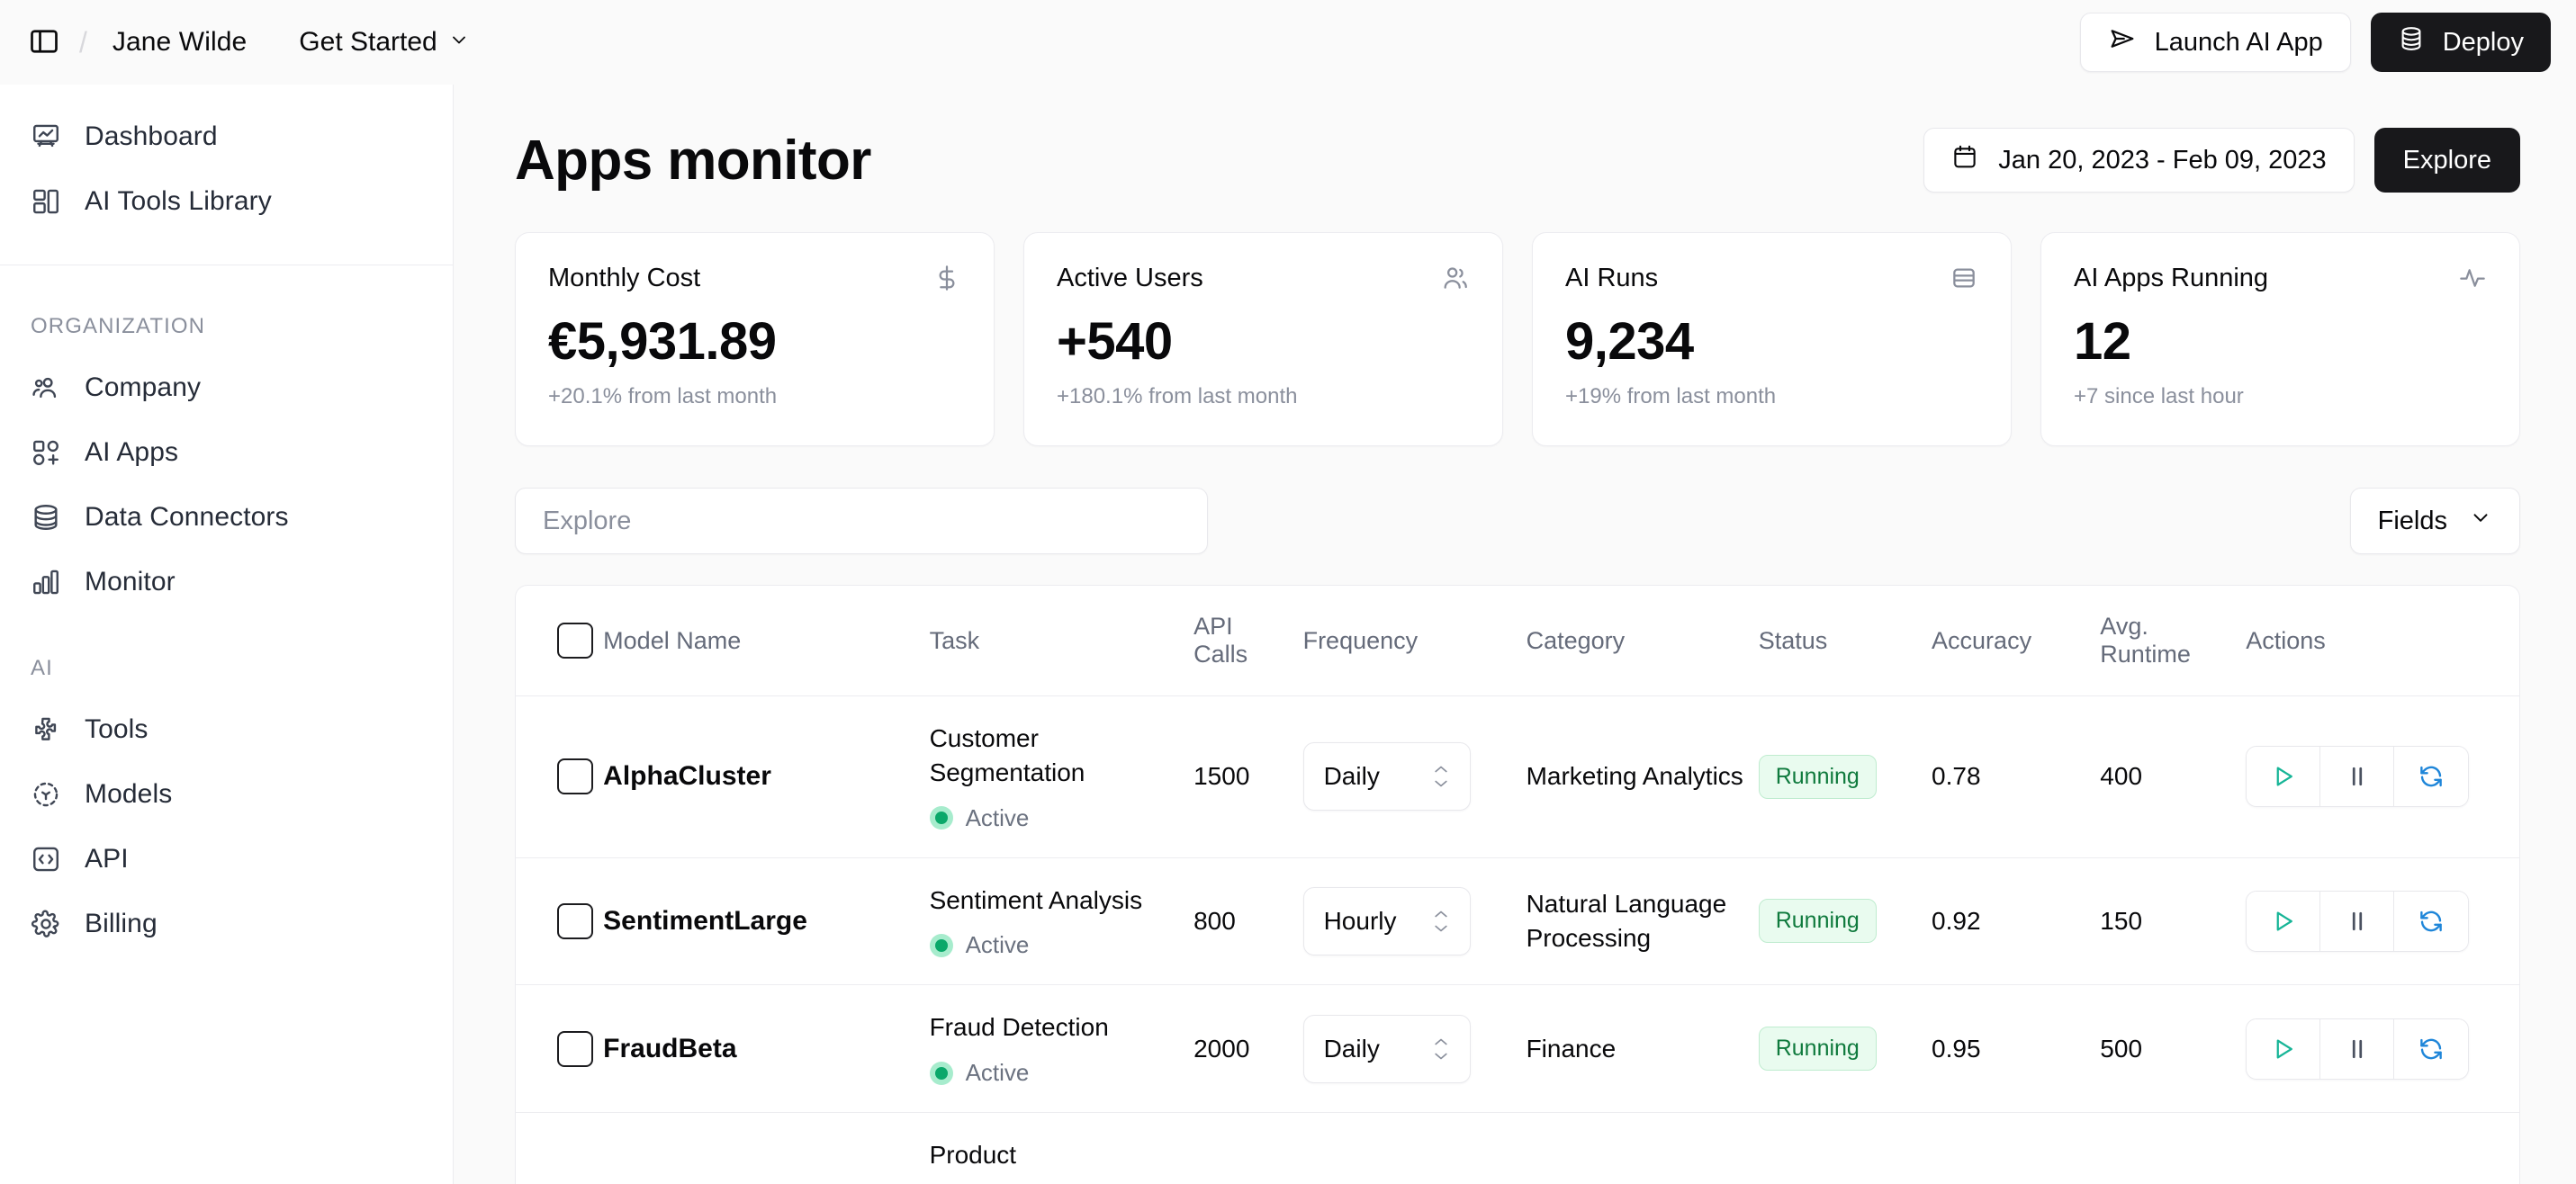  I want to click on stat-card-title: AI Runs, so click(1612, 278).